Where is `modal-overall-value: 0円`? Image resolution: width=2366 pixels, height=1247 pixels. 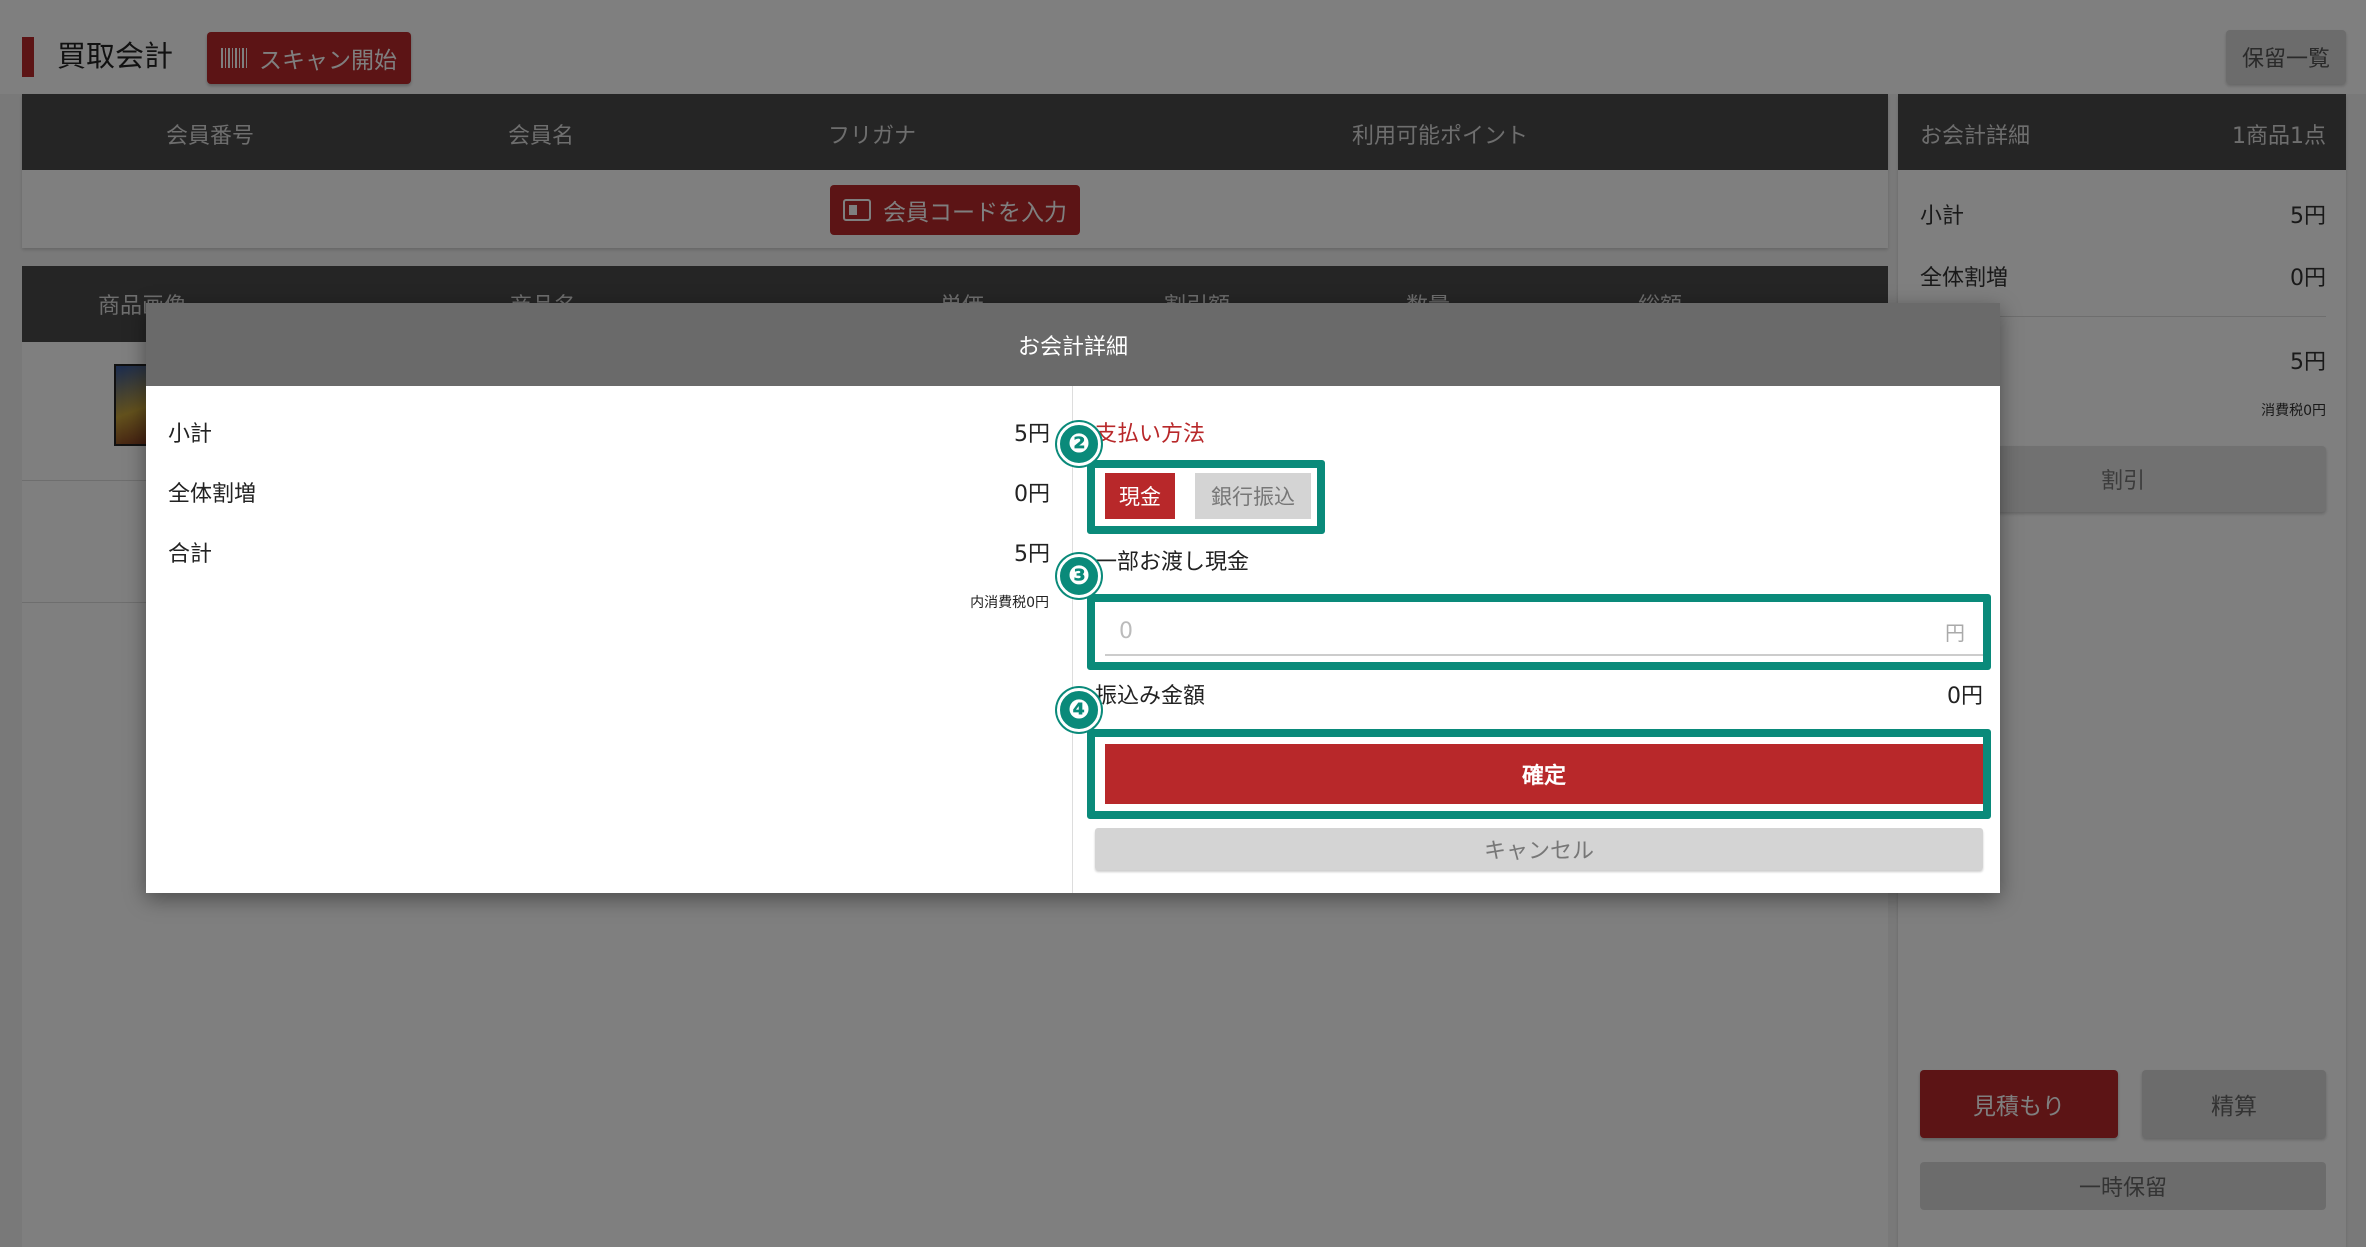 modal-overall-value: 0円 is located at coordinates (1032, 494).